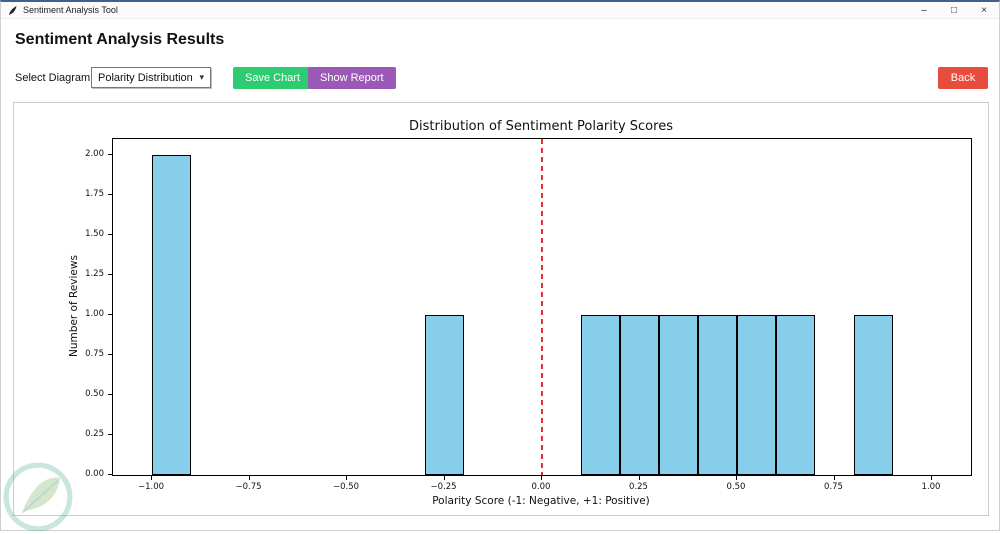  What do you see at coordinates (443, 487) in the screenshot?
I see `x-tick-label: −0.25` at bounding box center [443, 487].